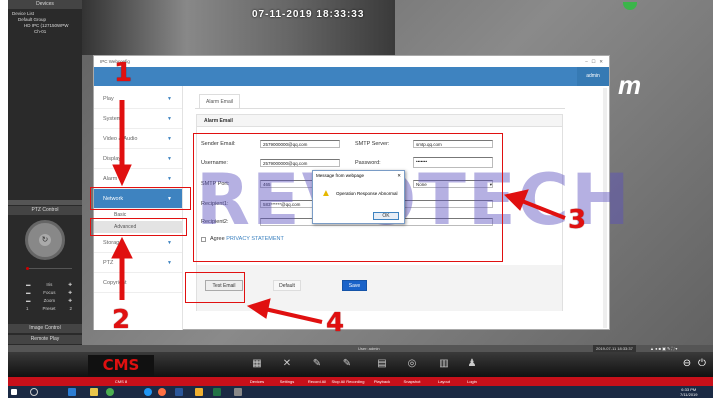 The height and width of the screenshot is (407, 721). Describe the element at coordinates (335, 323) in the screenshot. I see `annotation-number-4: 4` at that location.